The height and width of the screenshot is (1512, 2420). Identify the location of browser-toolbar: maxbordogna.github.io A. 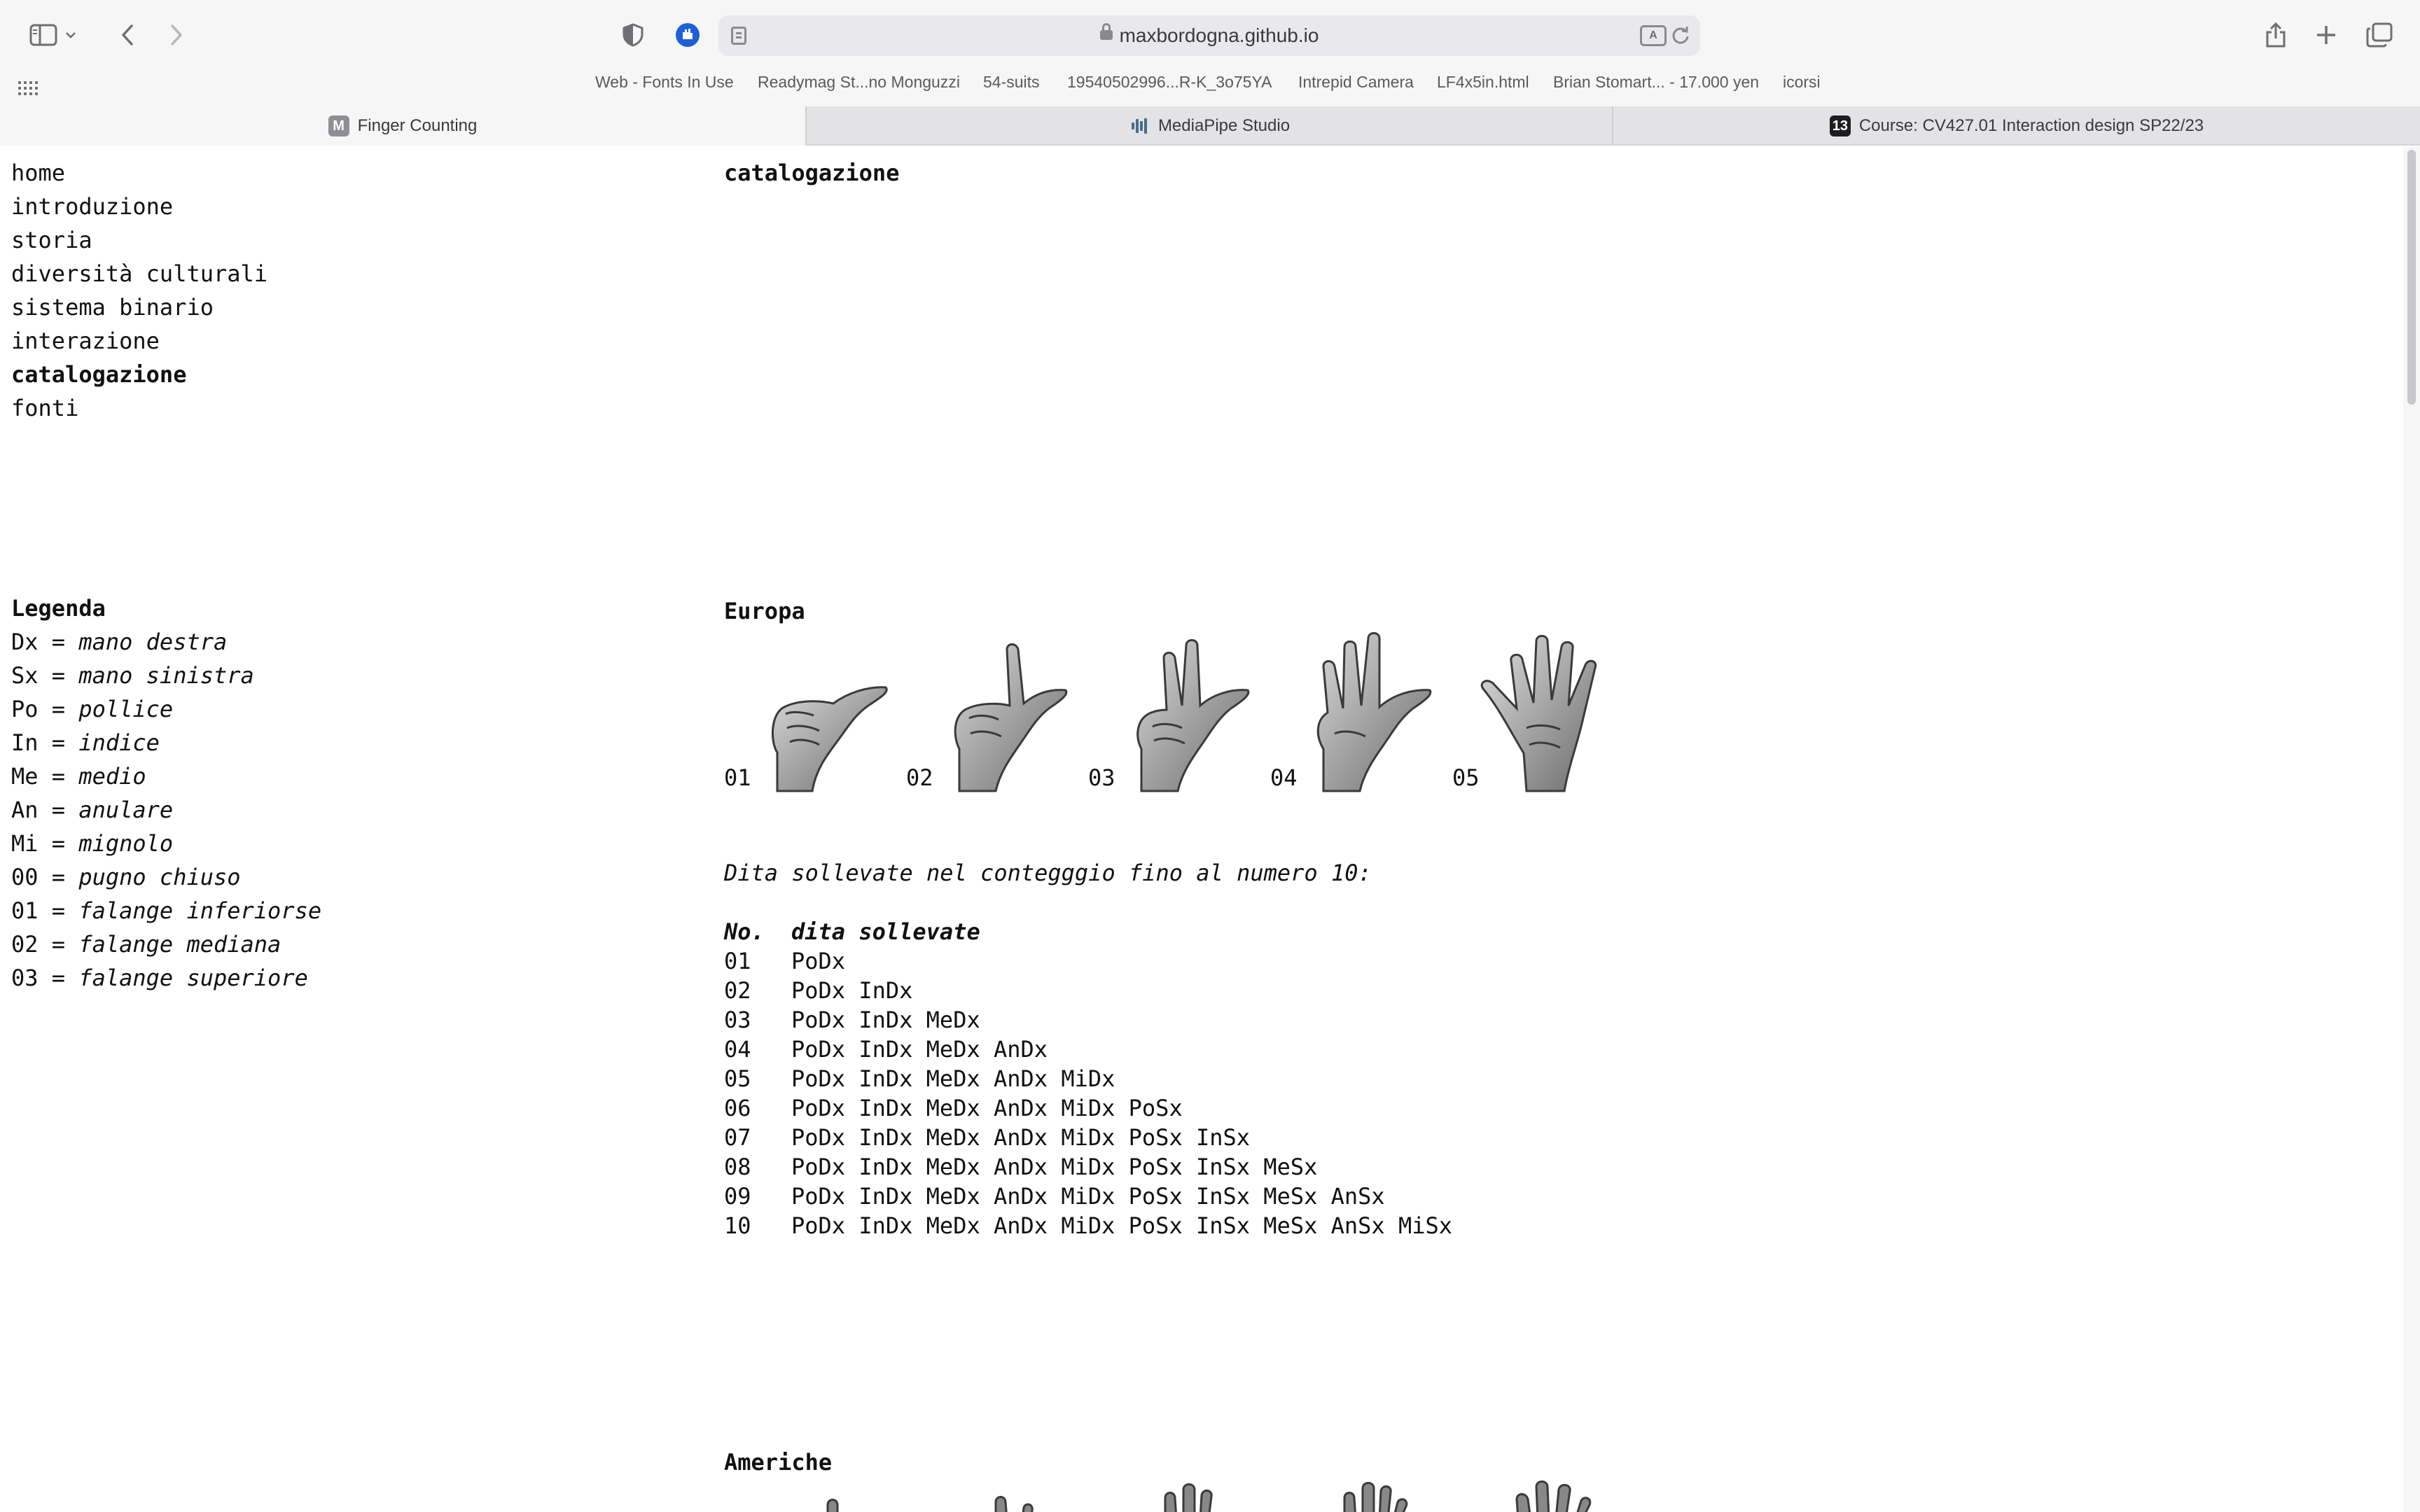
(1210, 35).